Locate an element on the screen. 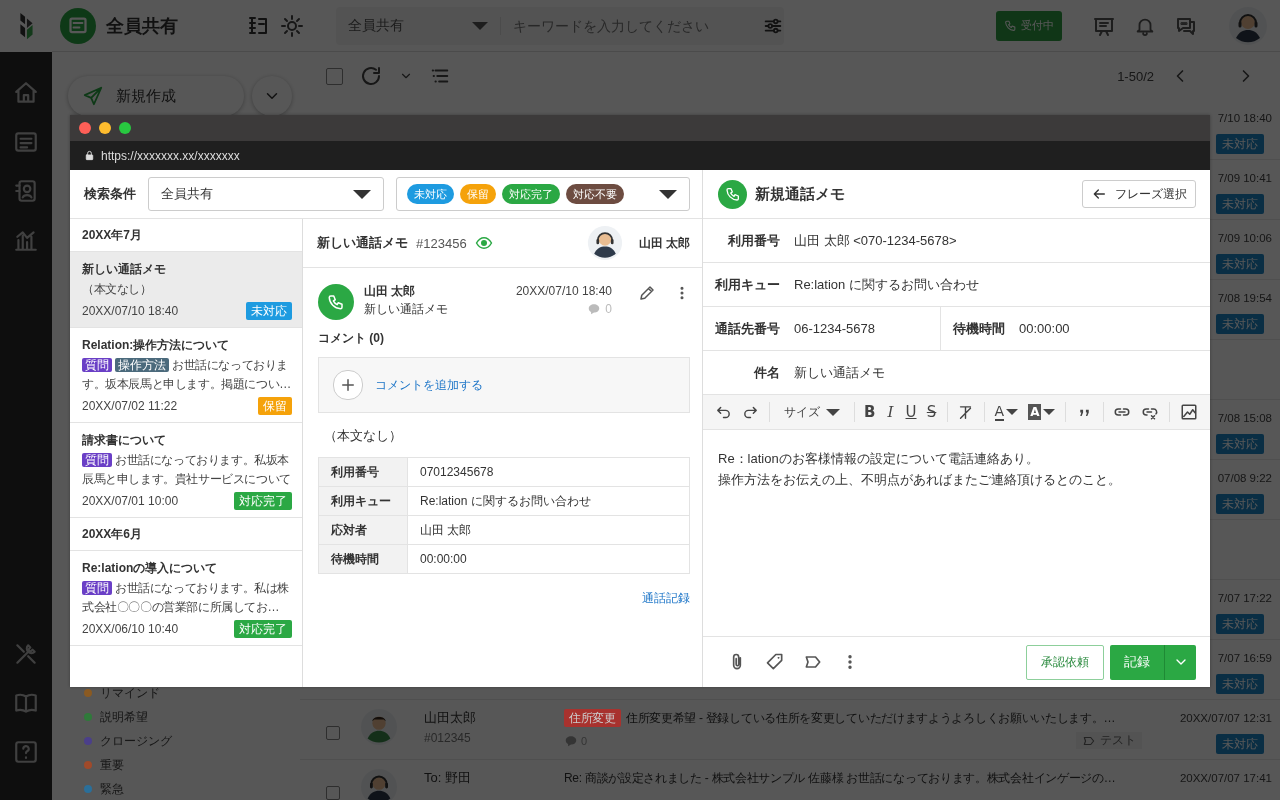  strikethrough-button: S is located at coordinates (931, 412).